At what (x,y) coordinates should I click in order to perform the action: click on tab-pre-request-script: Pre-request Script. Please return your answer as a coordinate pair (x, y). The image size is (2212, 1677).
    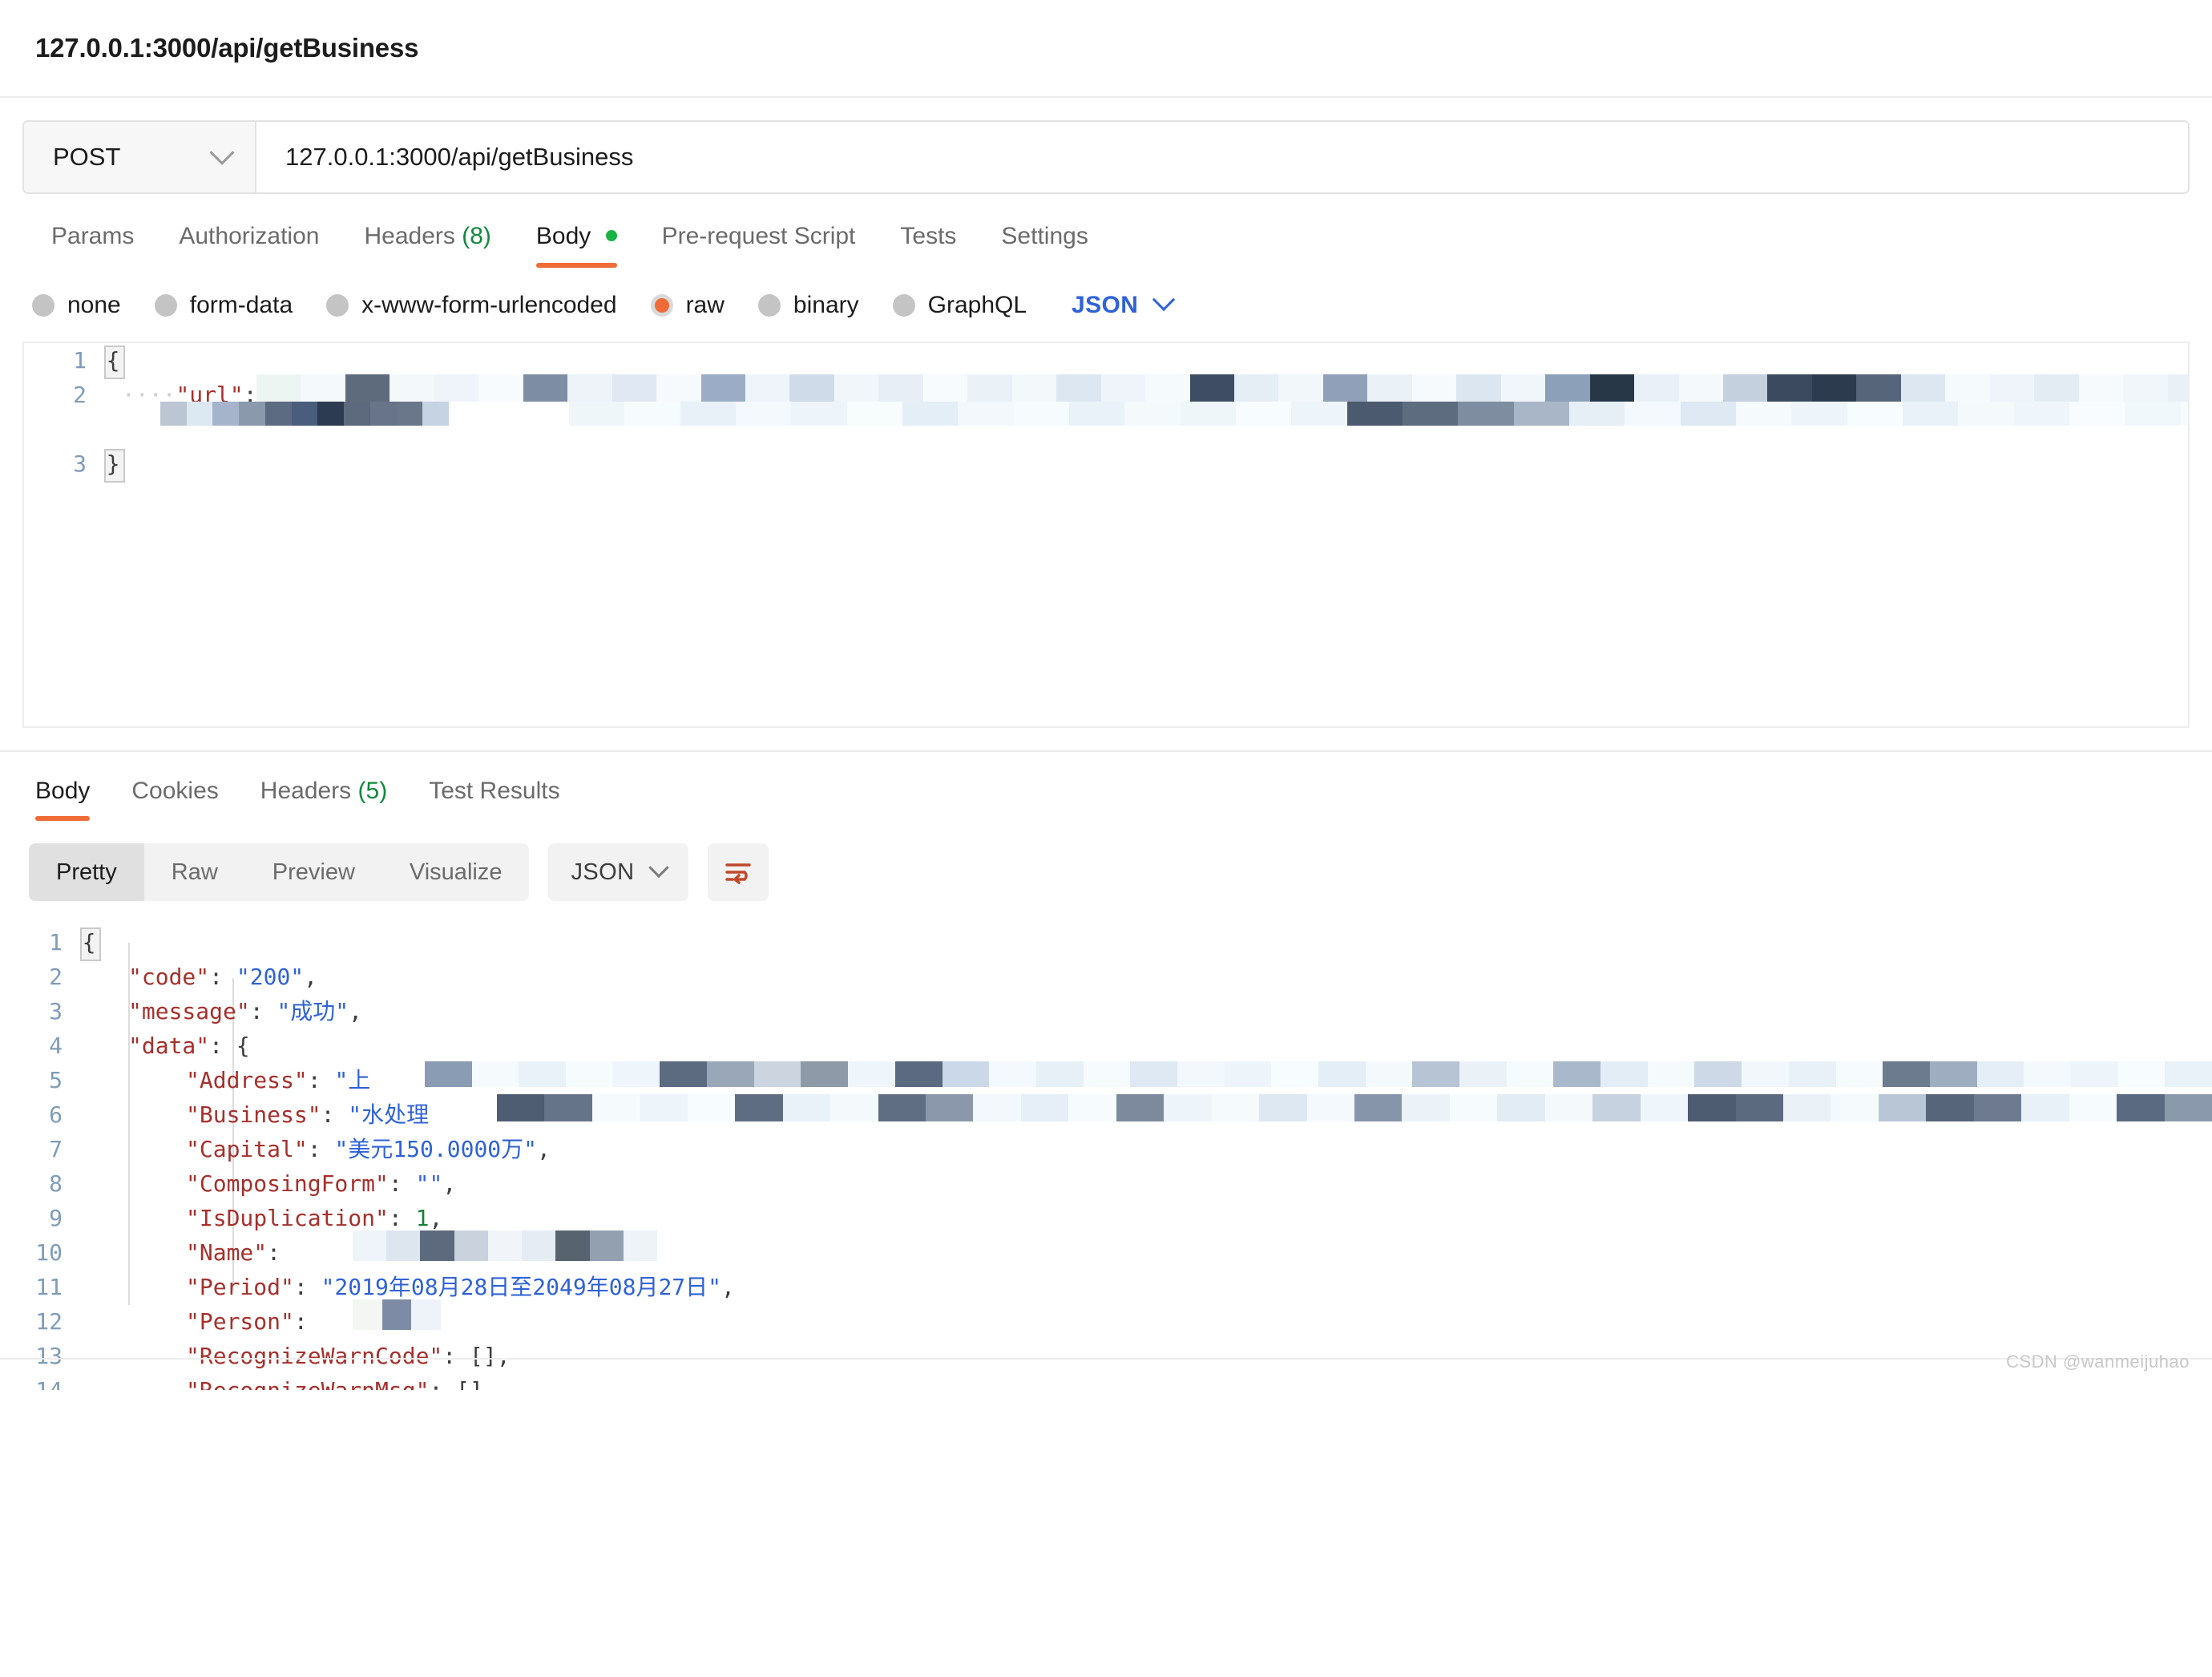
    Looking at the image, I should click on (759, 245).